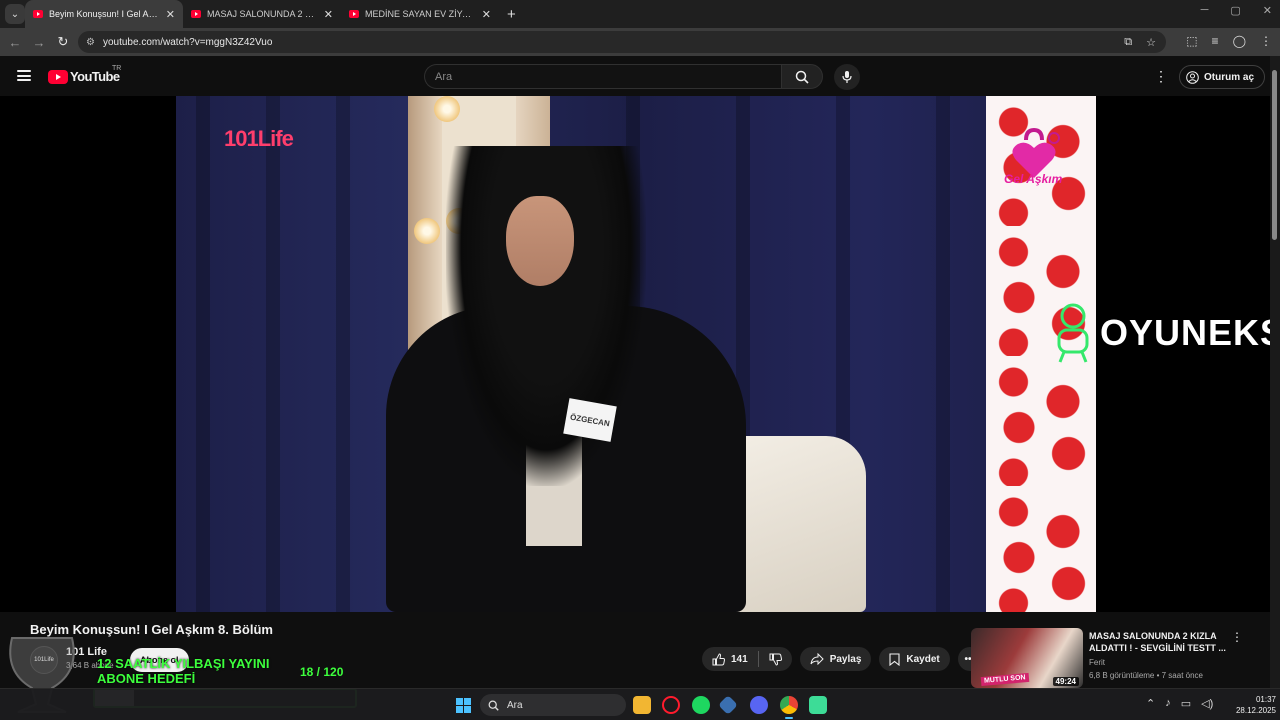 The width and height of the screenshot is (1280, 720). What do you see at coordinates (1073, 333) in the screenshot?
I see `robot-mascot-icon` at bounding box center [1073, 333].